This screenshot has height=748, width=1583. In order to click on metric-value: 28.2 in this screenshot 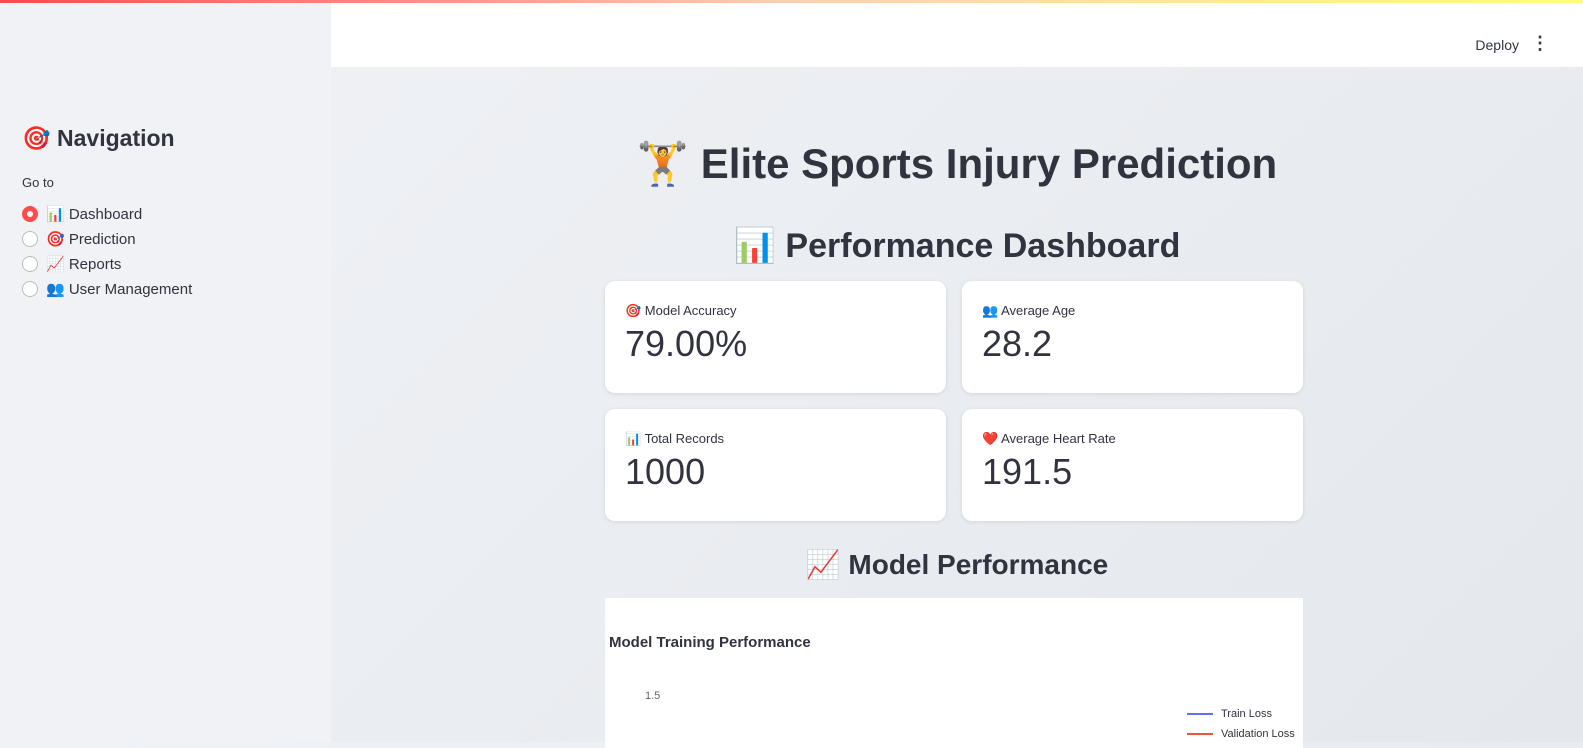, I will do `click(1017, 343)`.